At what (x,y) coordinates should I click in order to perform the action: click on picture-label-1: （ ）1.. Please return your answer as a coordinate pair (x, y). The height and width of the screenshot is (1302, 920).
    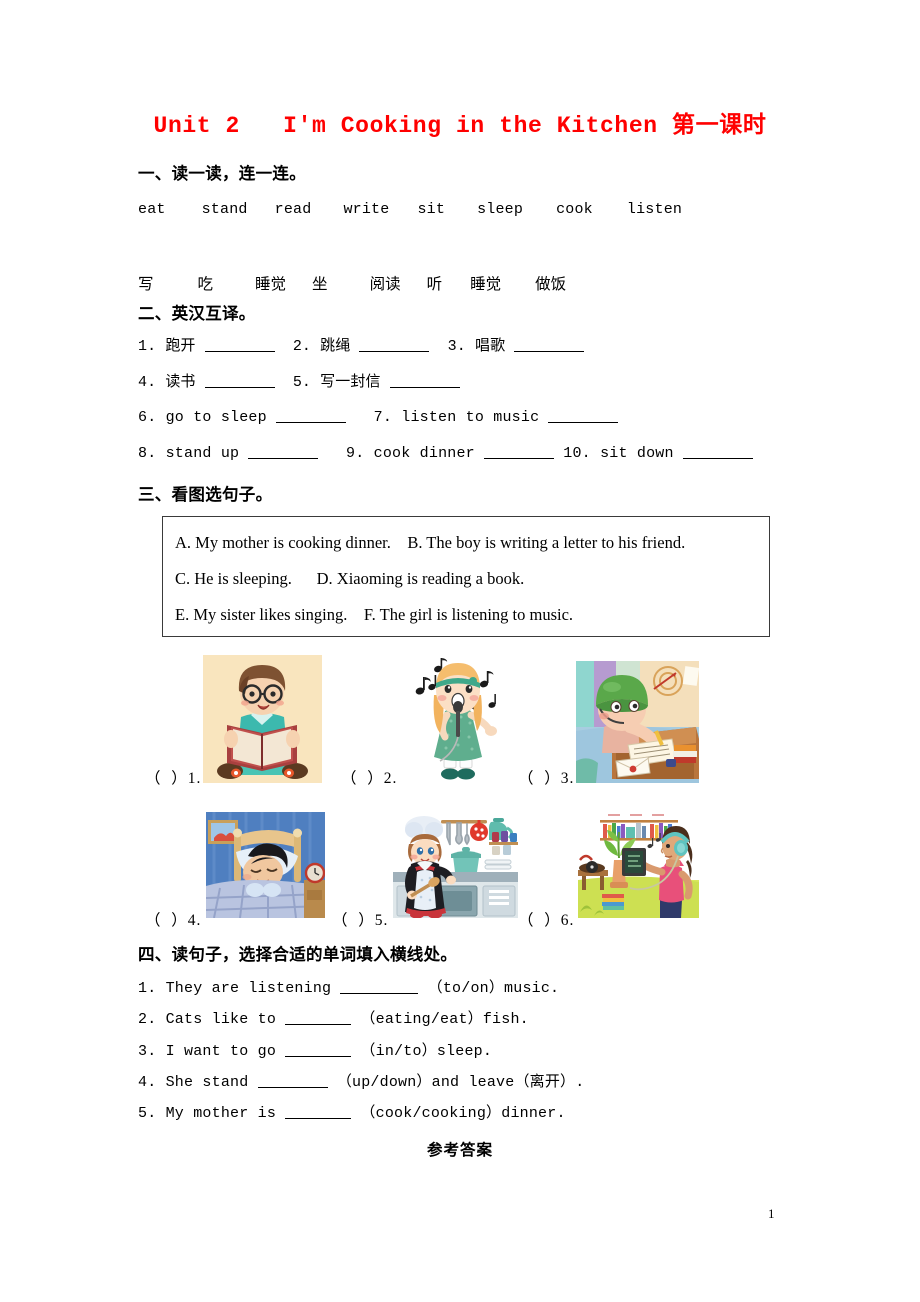
    Looking at the image, I should click on (173, 778).